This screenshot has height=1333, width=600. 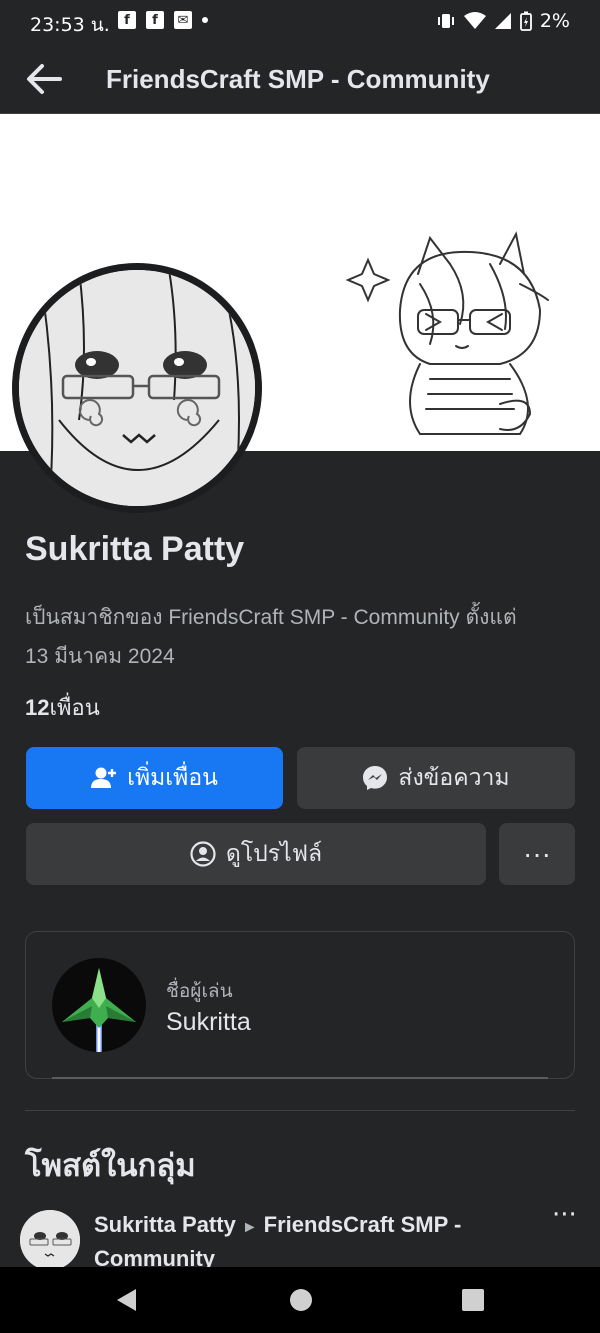 I want to click on card-underline, so click(x=300, y=1078).